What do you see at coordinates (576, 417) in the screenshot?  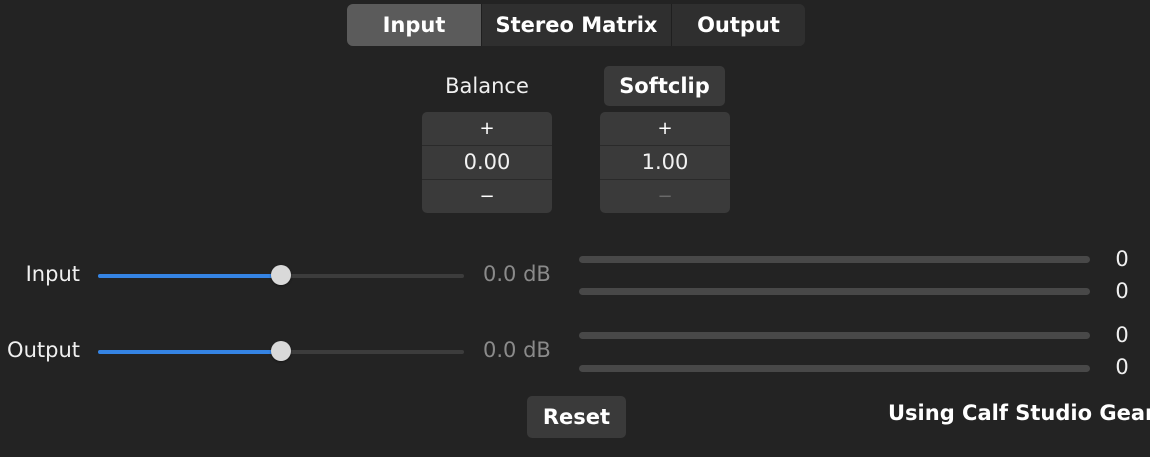 I see `reset-button: Reset` at bounding box center [576, 417].